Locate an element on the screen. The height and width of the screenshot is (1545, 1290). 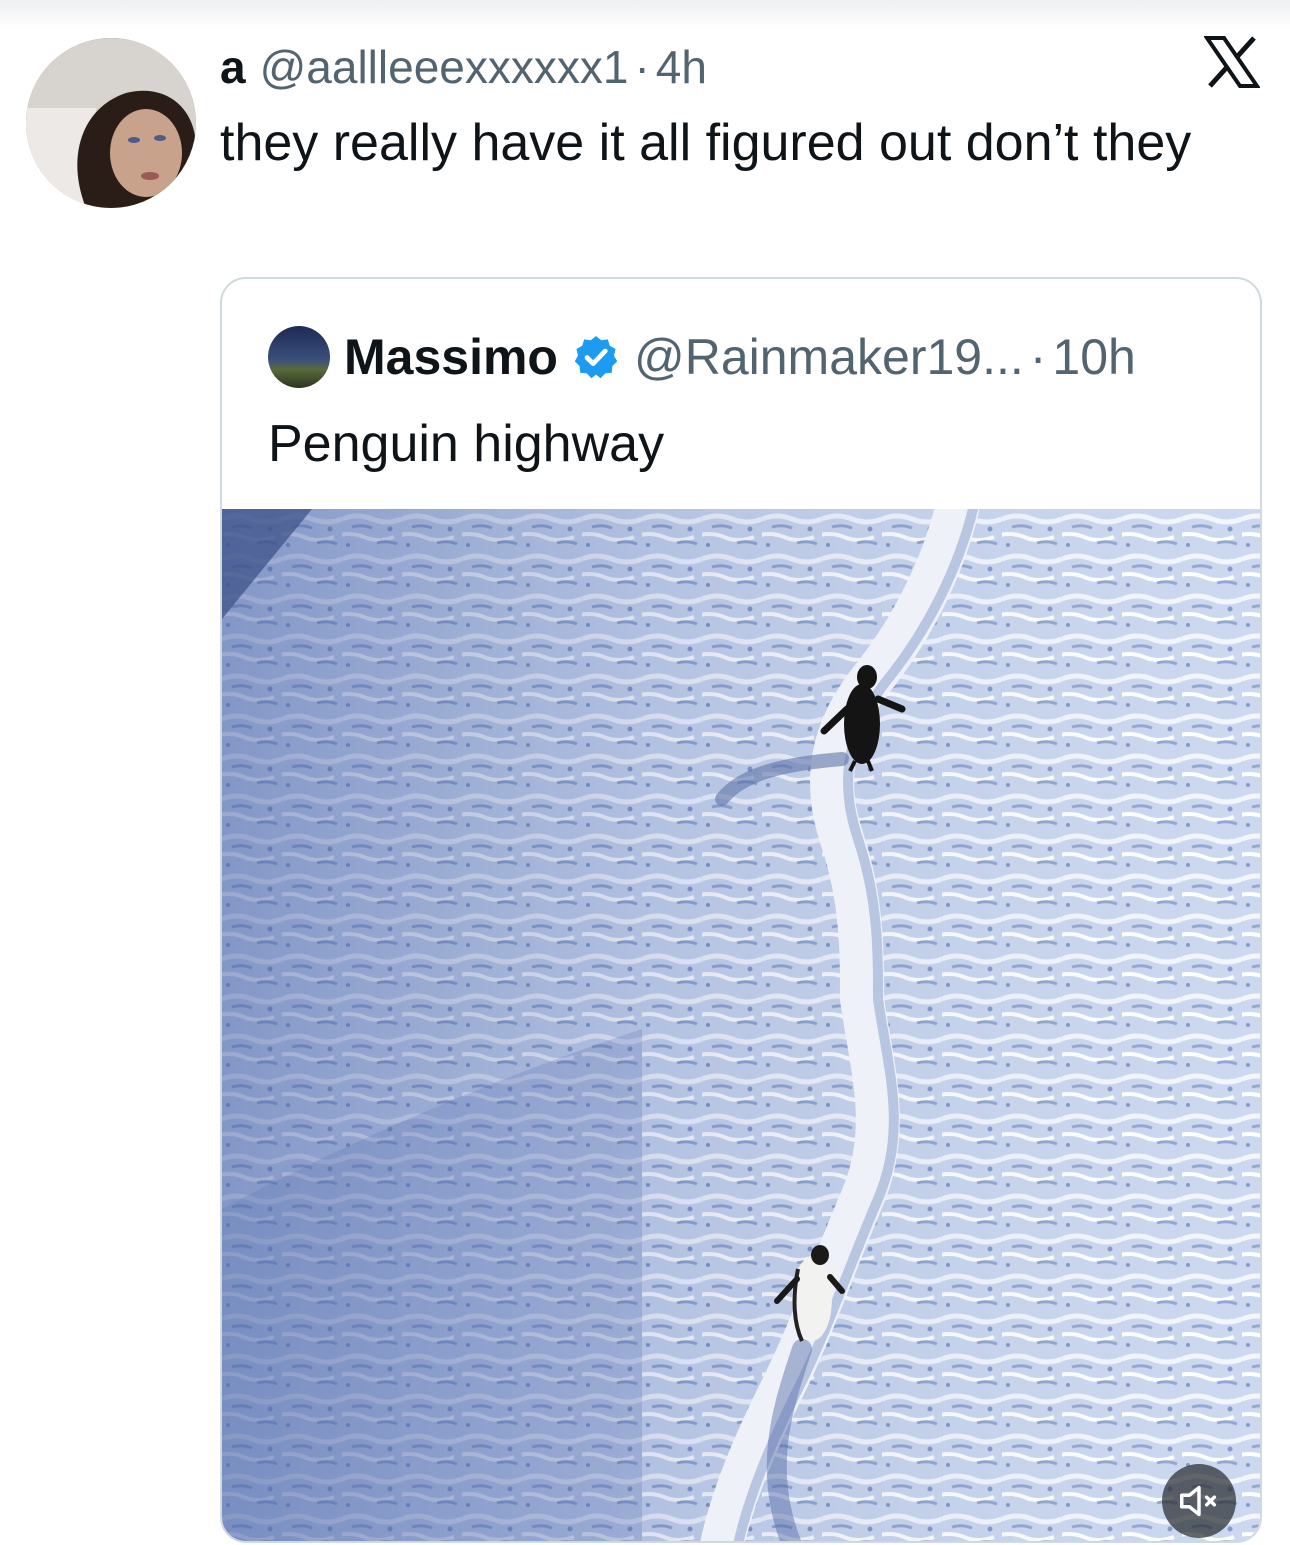
quoted-author-name: Massimo is located at coordinates (451, 357).